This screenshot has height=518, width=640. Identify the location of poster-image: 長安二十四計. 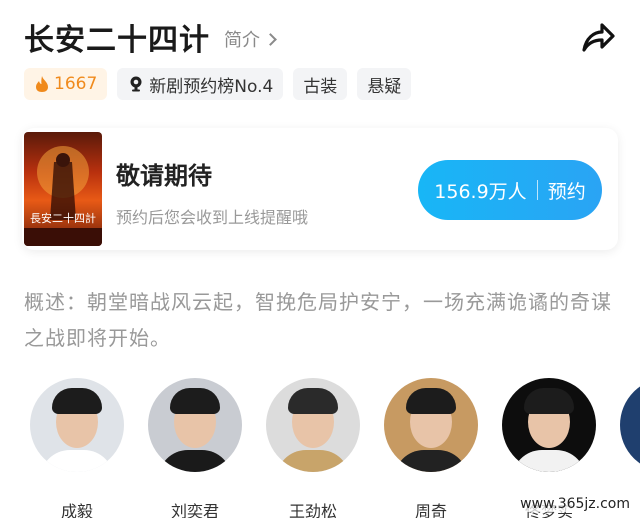
(63, 189).